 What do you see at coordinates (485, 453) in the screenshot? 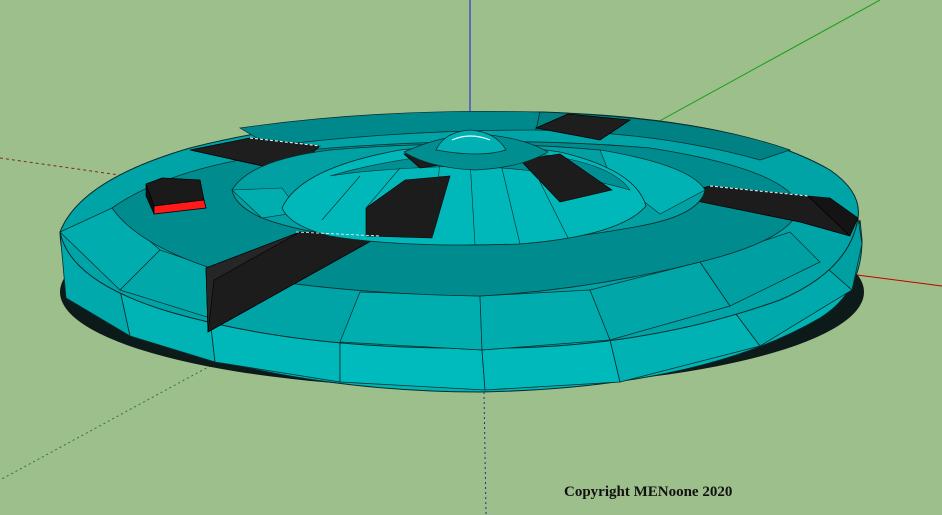
I see `blue-axis-dashed` at bounding box center [485, 453].